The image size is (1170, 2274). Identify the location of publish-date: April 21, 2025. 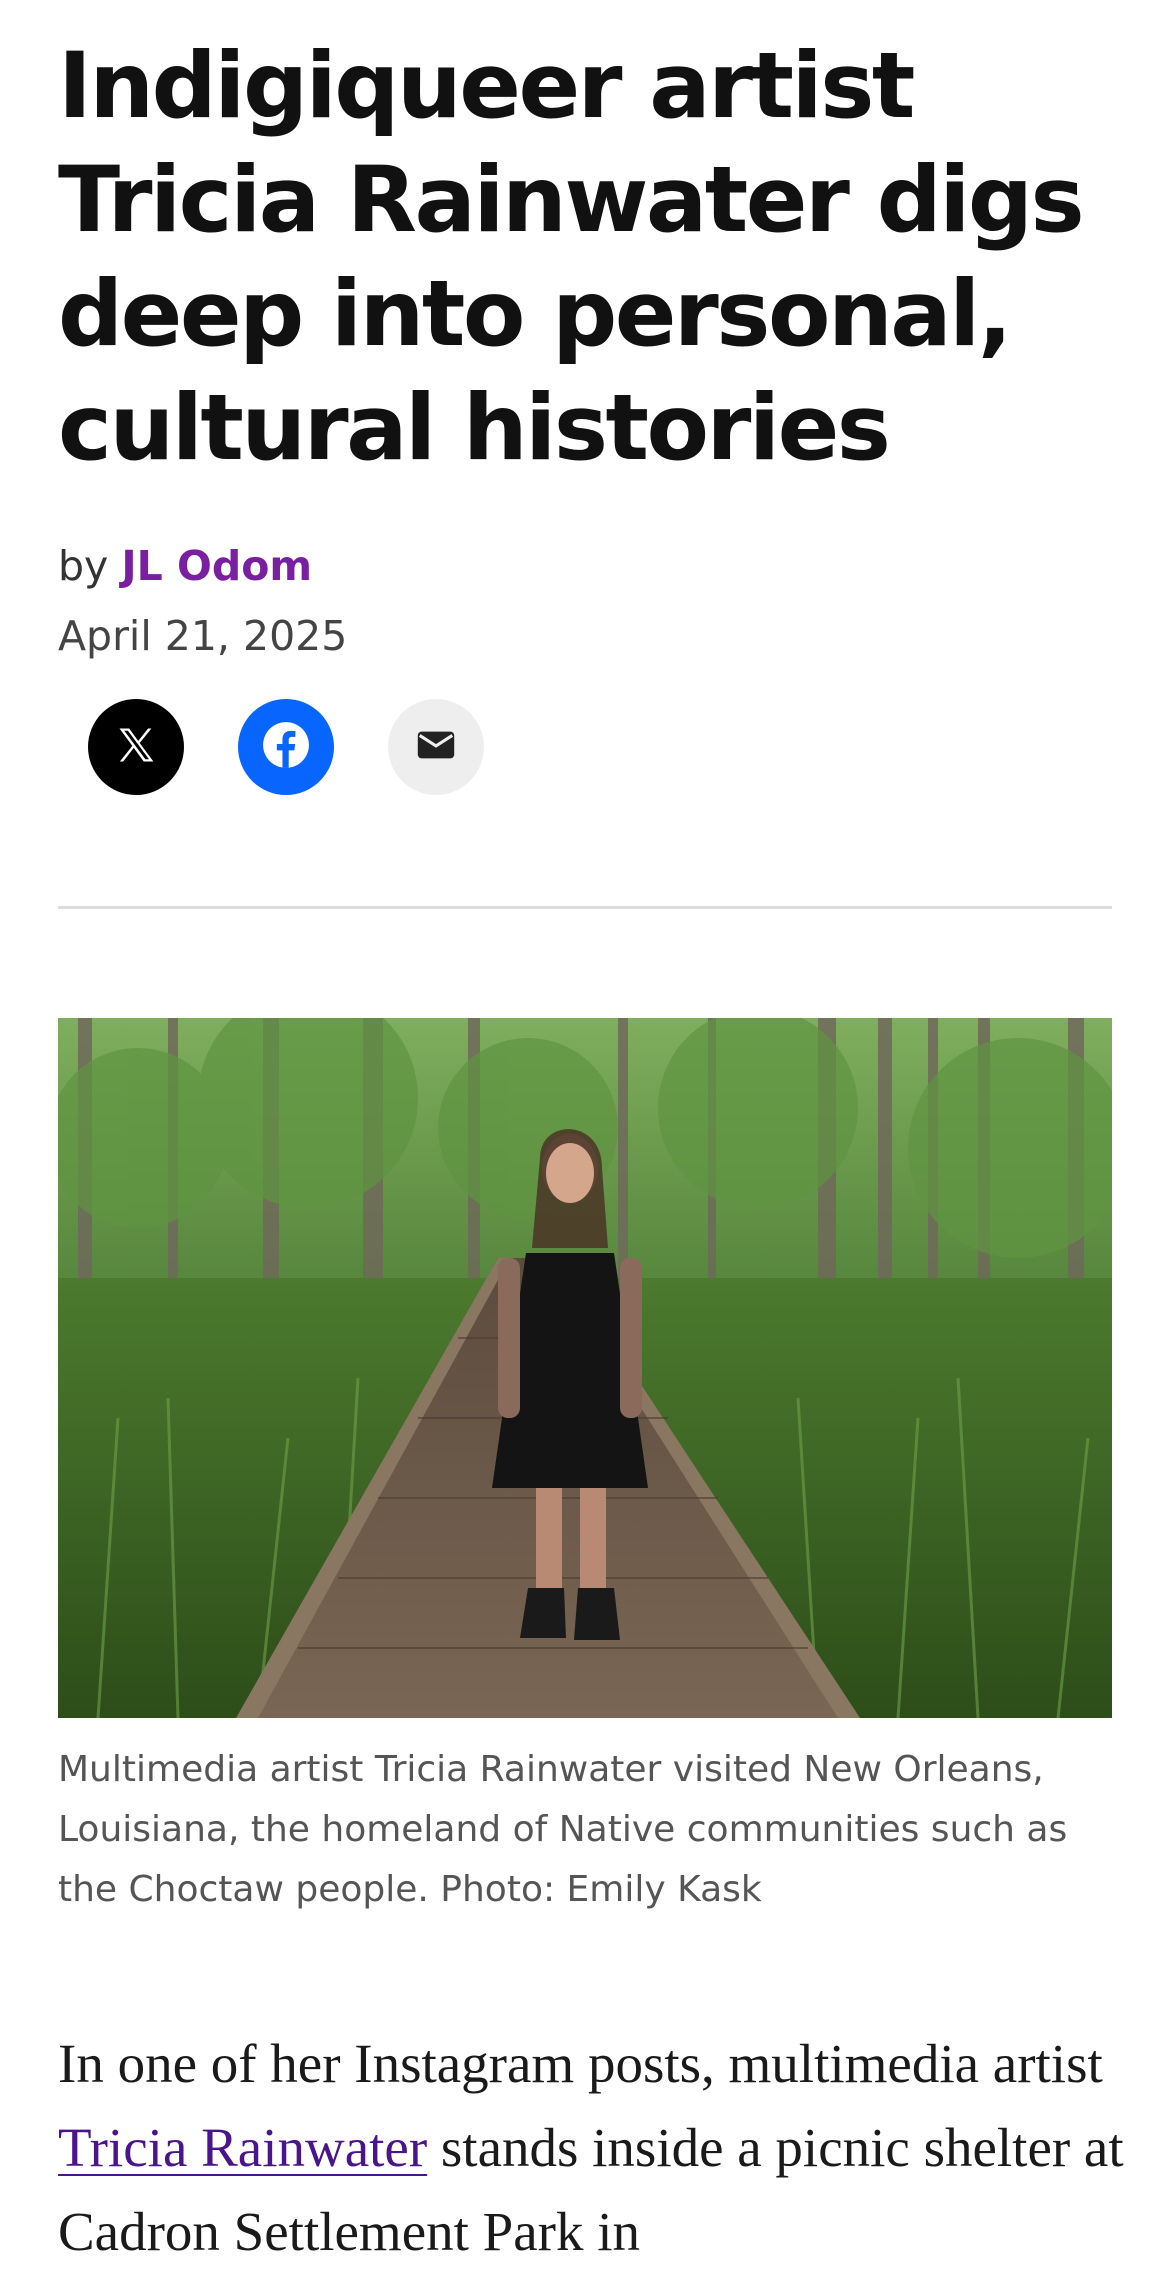
(203, 636).